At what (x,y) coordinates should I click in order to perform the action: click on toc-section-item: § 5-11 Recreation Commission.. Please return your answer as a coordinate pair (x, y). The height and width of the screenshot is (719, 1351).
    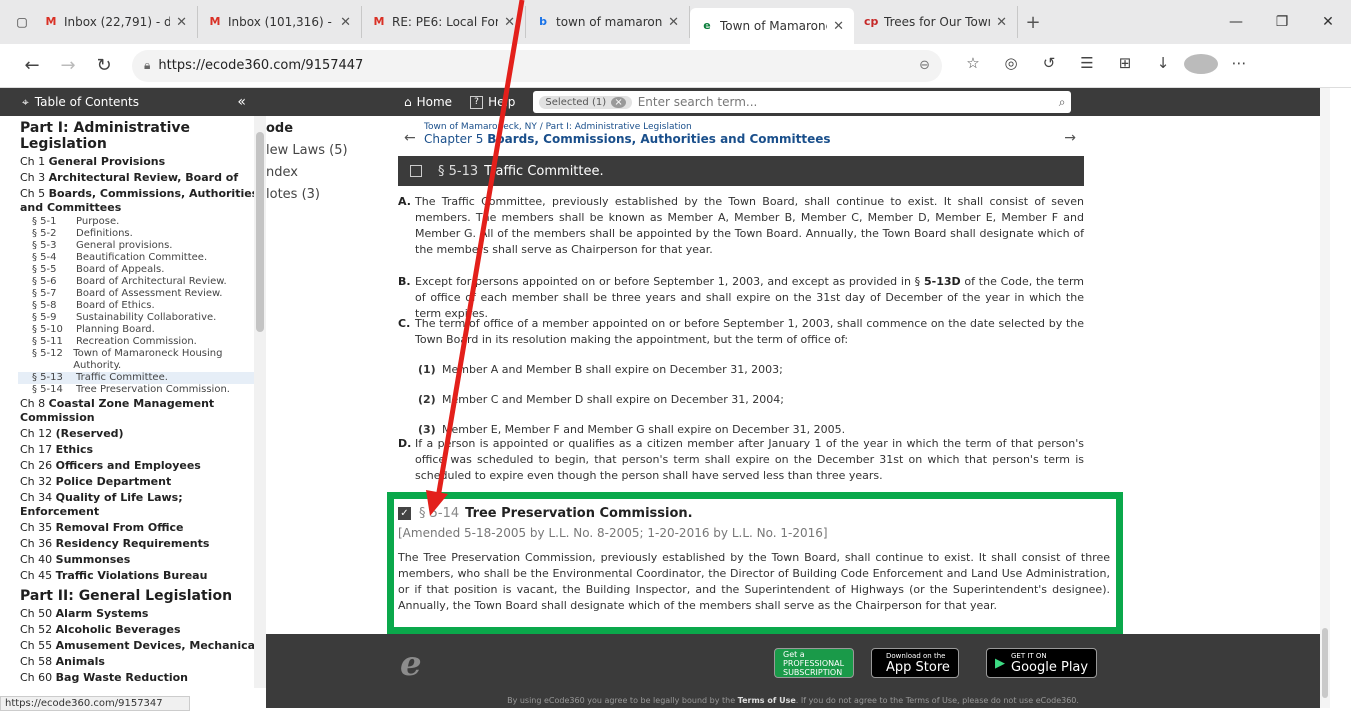
    Looking at the image, I should click on (139, 342).